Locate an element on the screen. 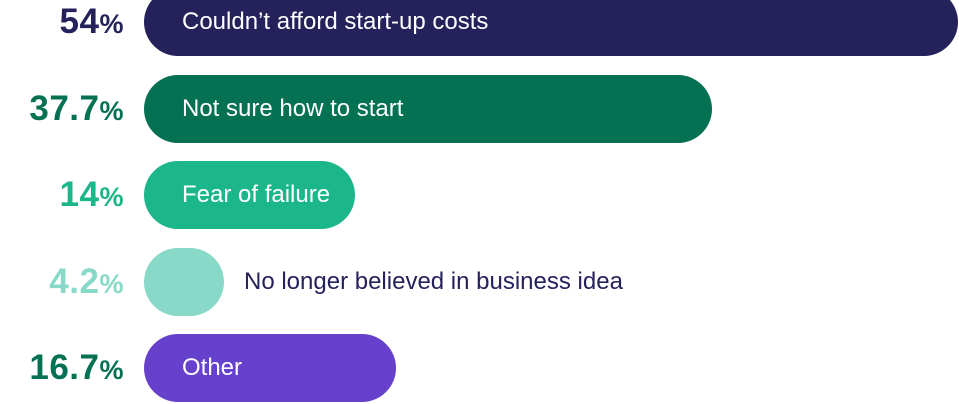 Image resolution: width=959 pixels, height=404 pixels. bar-row: 54% Couldn’t afford start-up costs is located at coordinates (479, 28).